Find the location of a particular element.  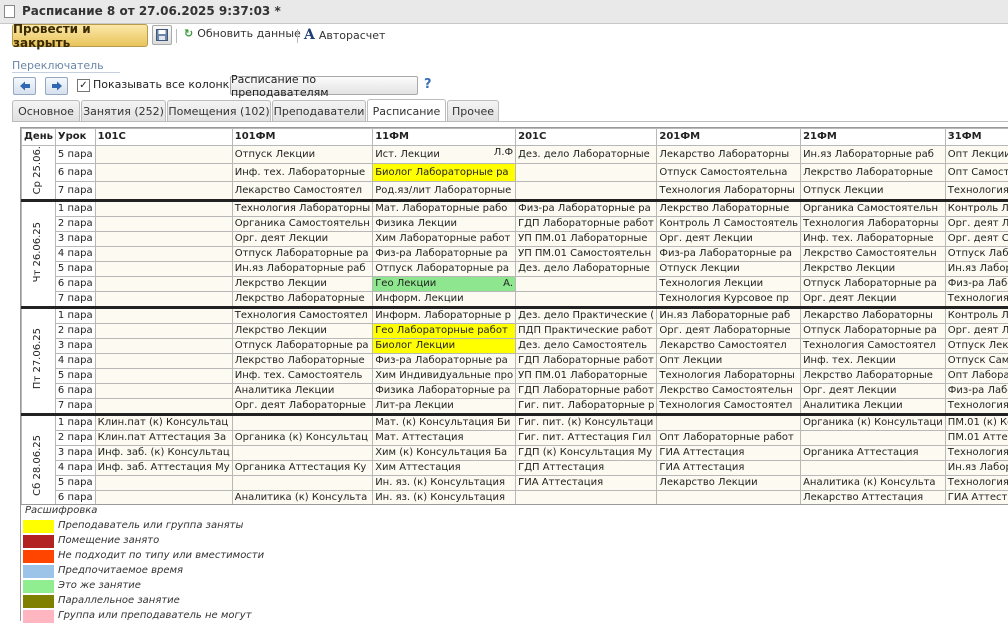

refresh-data-button: ↻ Обновить данные is located at coordinates (242, 33).